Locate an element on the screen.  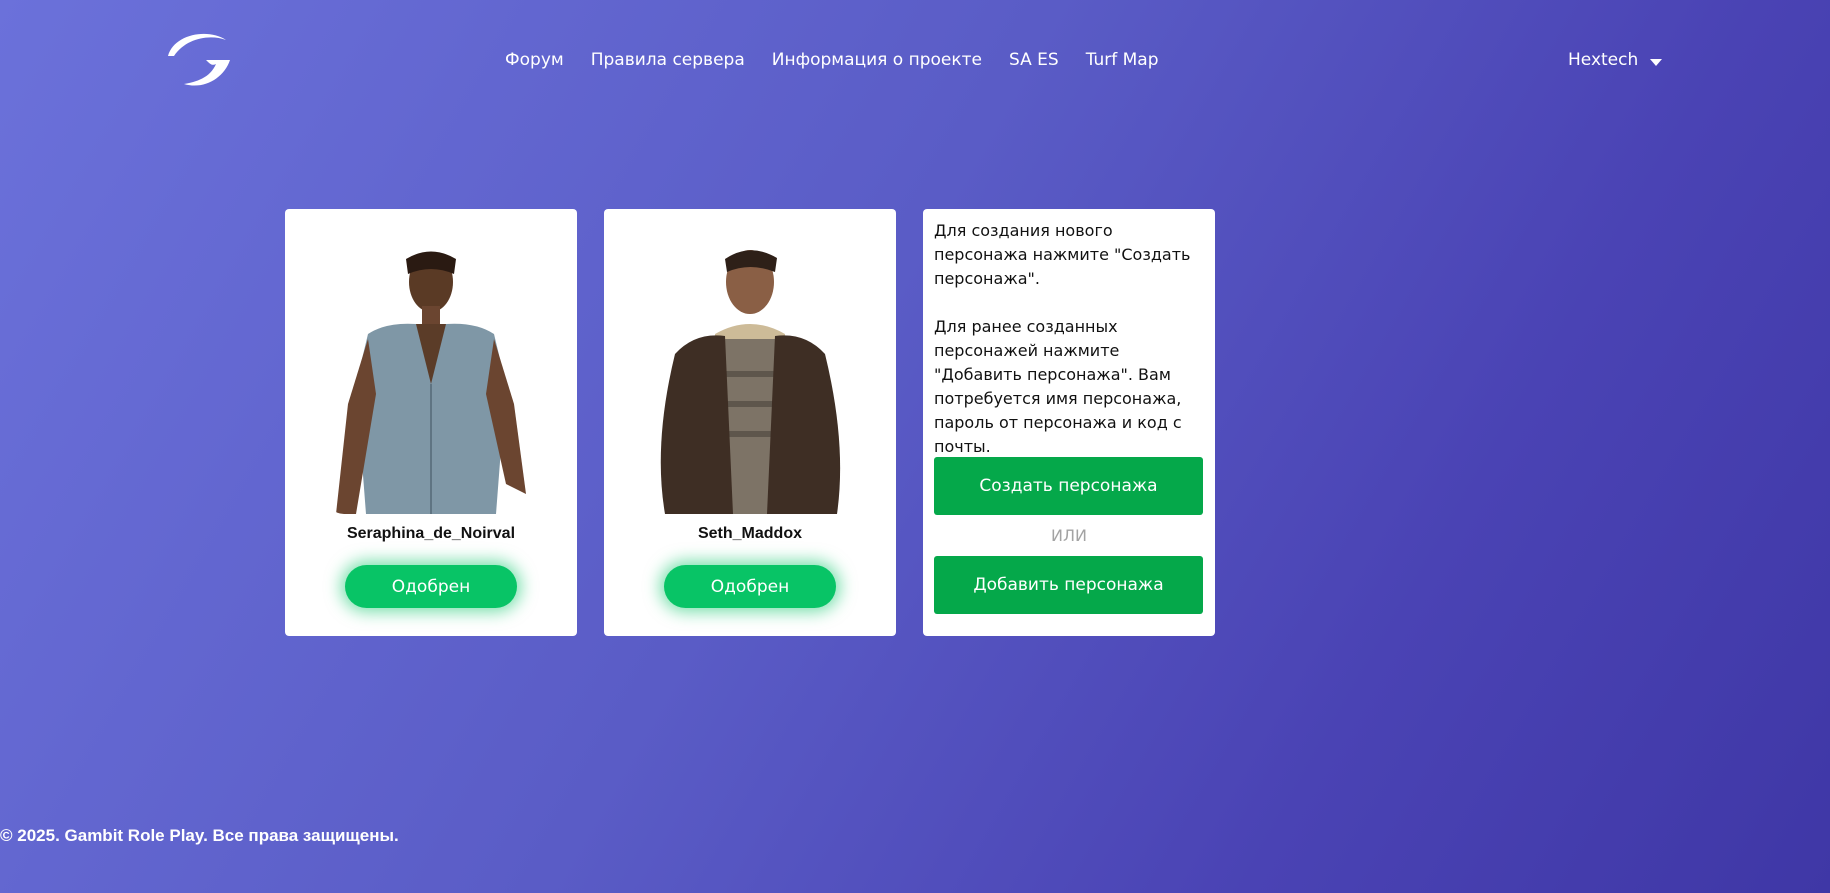
nav-project-info: Информация о проекте is located at coordinates (877, 60).